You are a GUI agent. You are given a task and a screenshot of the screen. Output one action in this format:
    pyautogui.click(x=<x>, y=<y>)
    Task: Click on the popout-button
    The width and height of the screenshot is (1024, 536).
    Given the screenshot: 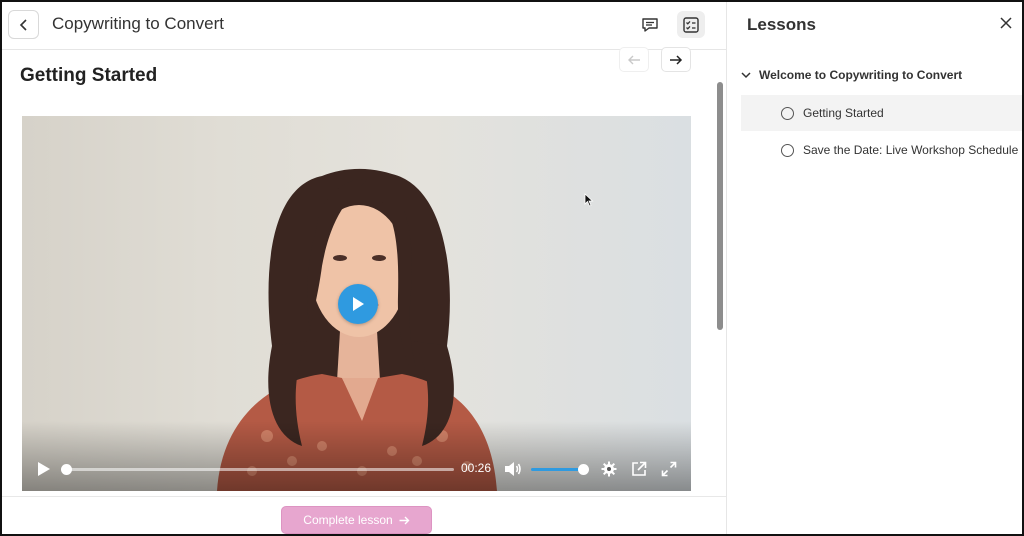 What is the action you would take?
    pyautogui.click(x=639, y=469)
    